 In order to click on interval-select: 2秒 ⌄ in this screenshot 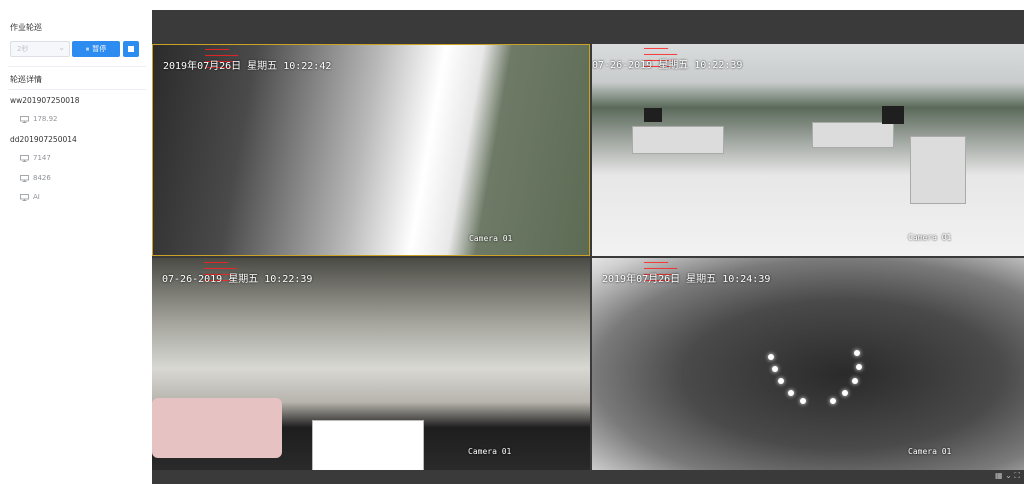, I will do `click(40, 49)`.